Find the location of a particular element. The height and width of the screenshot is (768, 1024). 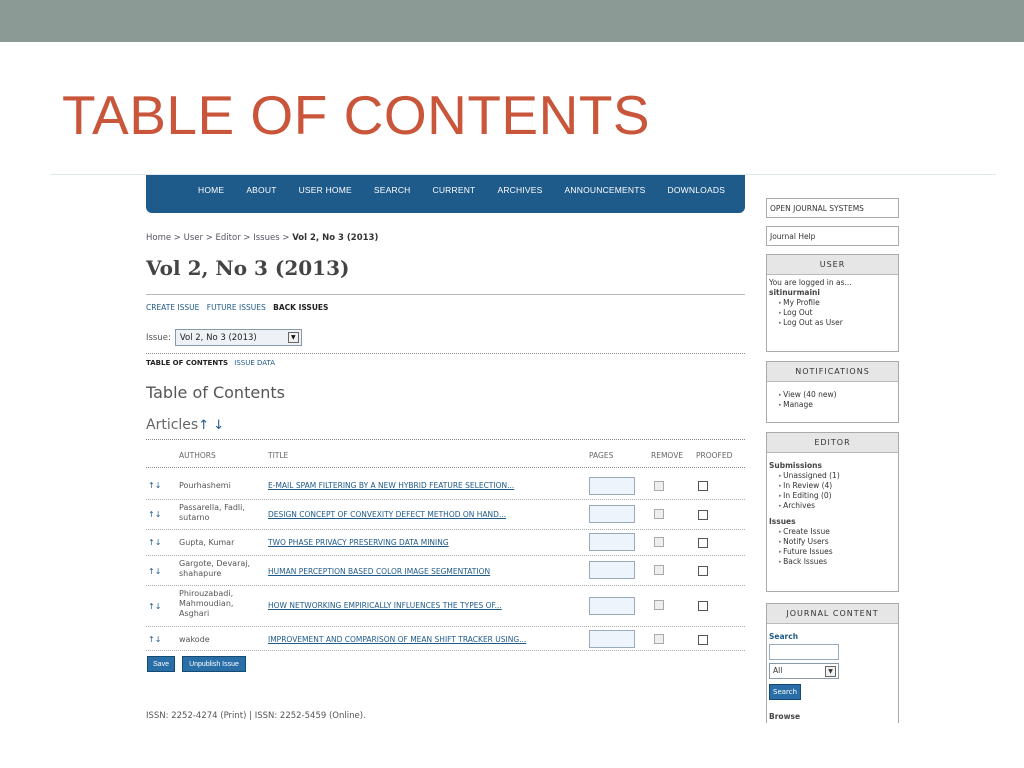

notify-users-link: Notify Users is located at coordinates (837, 542).